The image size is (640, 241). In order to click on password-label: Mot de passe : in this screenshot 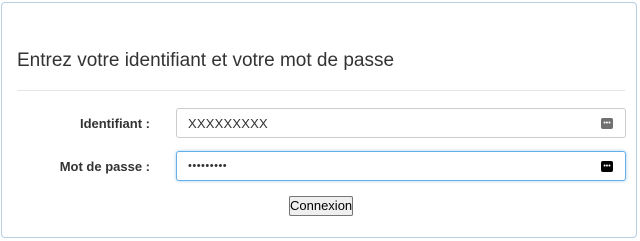, I will do `click(104, 166)`.